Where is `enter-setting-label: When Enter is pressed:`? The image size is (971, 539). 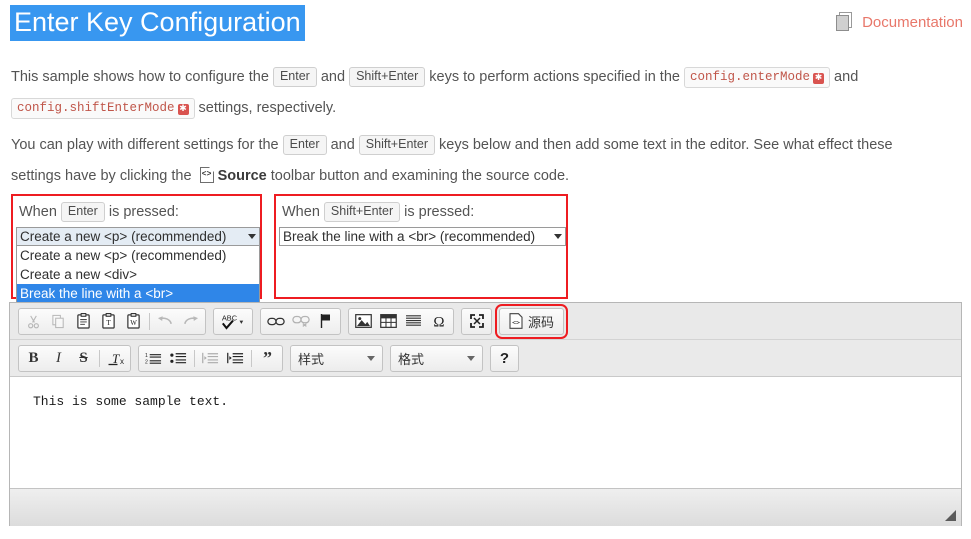
enter-setting-label: When Enter is pressed: is located at coordinates (99, 212).